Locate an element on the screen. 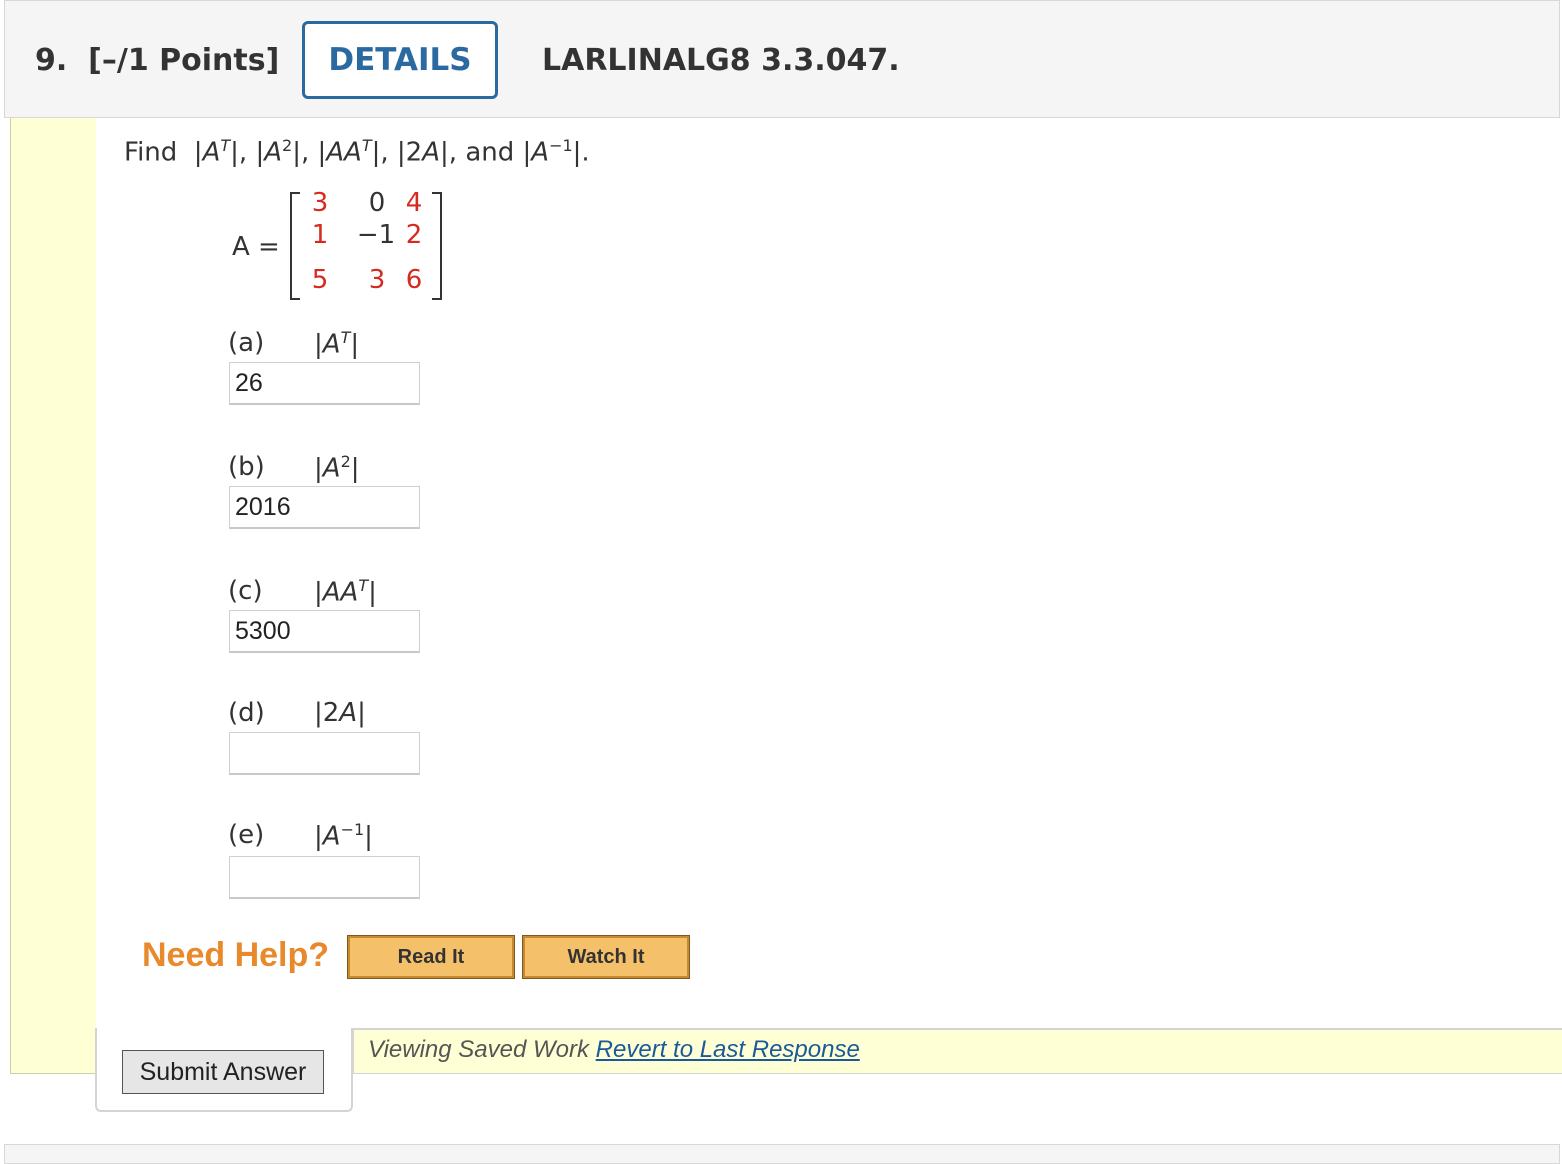 The image size is (1562, 1164). read-it-button: Read It is located at coordinates (431, 957).